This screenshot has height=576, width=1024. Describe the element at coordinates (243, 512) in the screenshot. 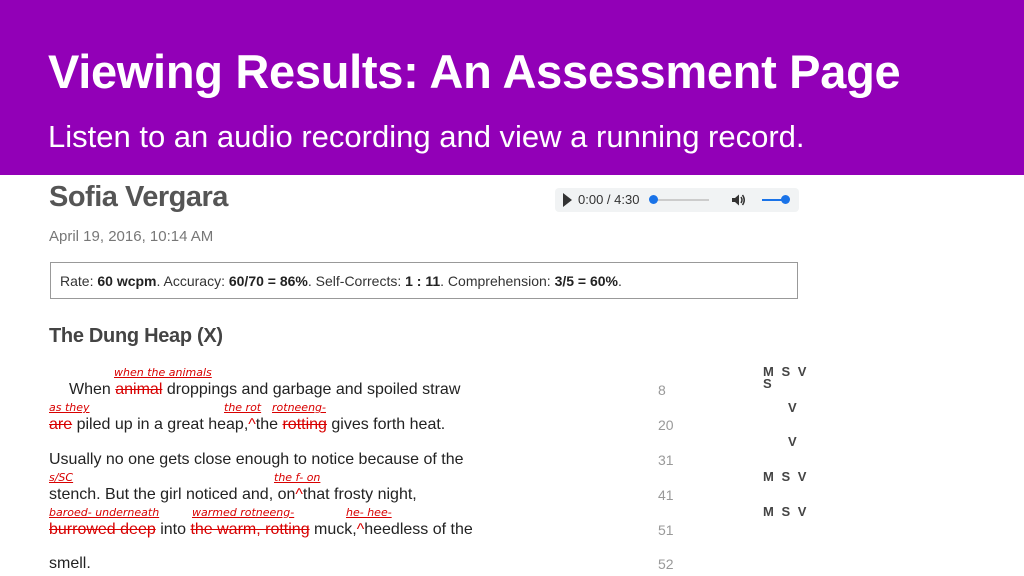

I see `annotation: warmed rotneeng-` at that location.